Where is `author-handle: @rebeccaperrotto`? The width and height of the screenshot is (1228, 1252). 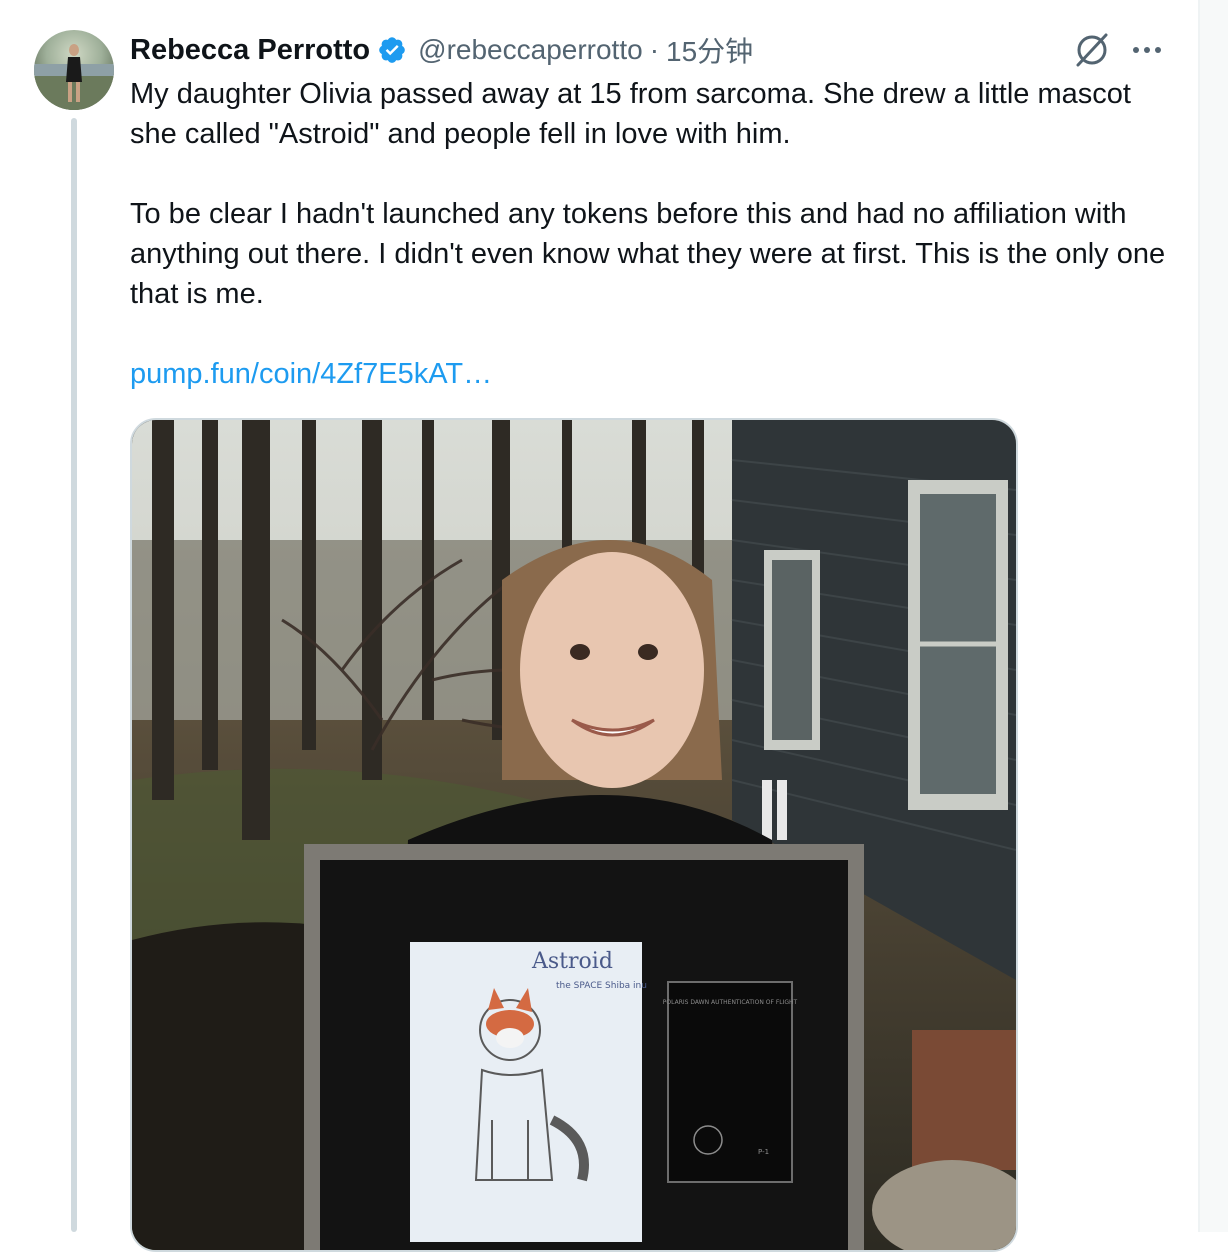
author-handle: @rebeccaperrotto is located at coordinates (530, 50).